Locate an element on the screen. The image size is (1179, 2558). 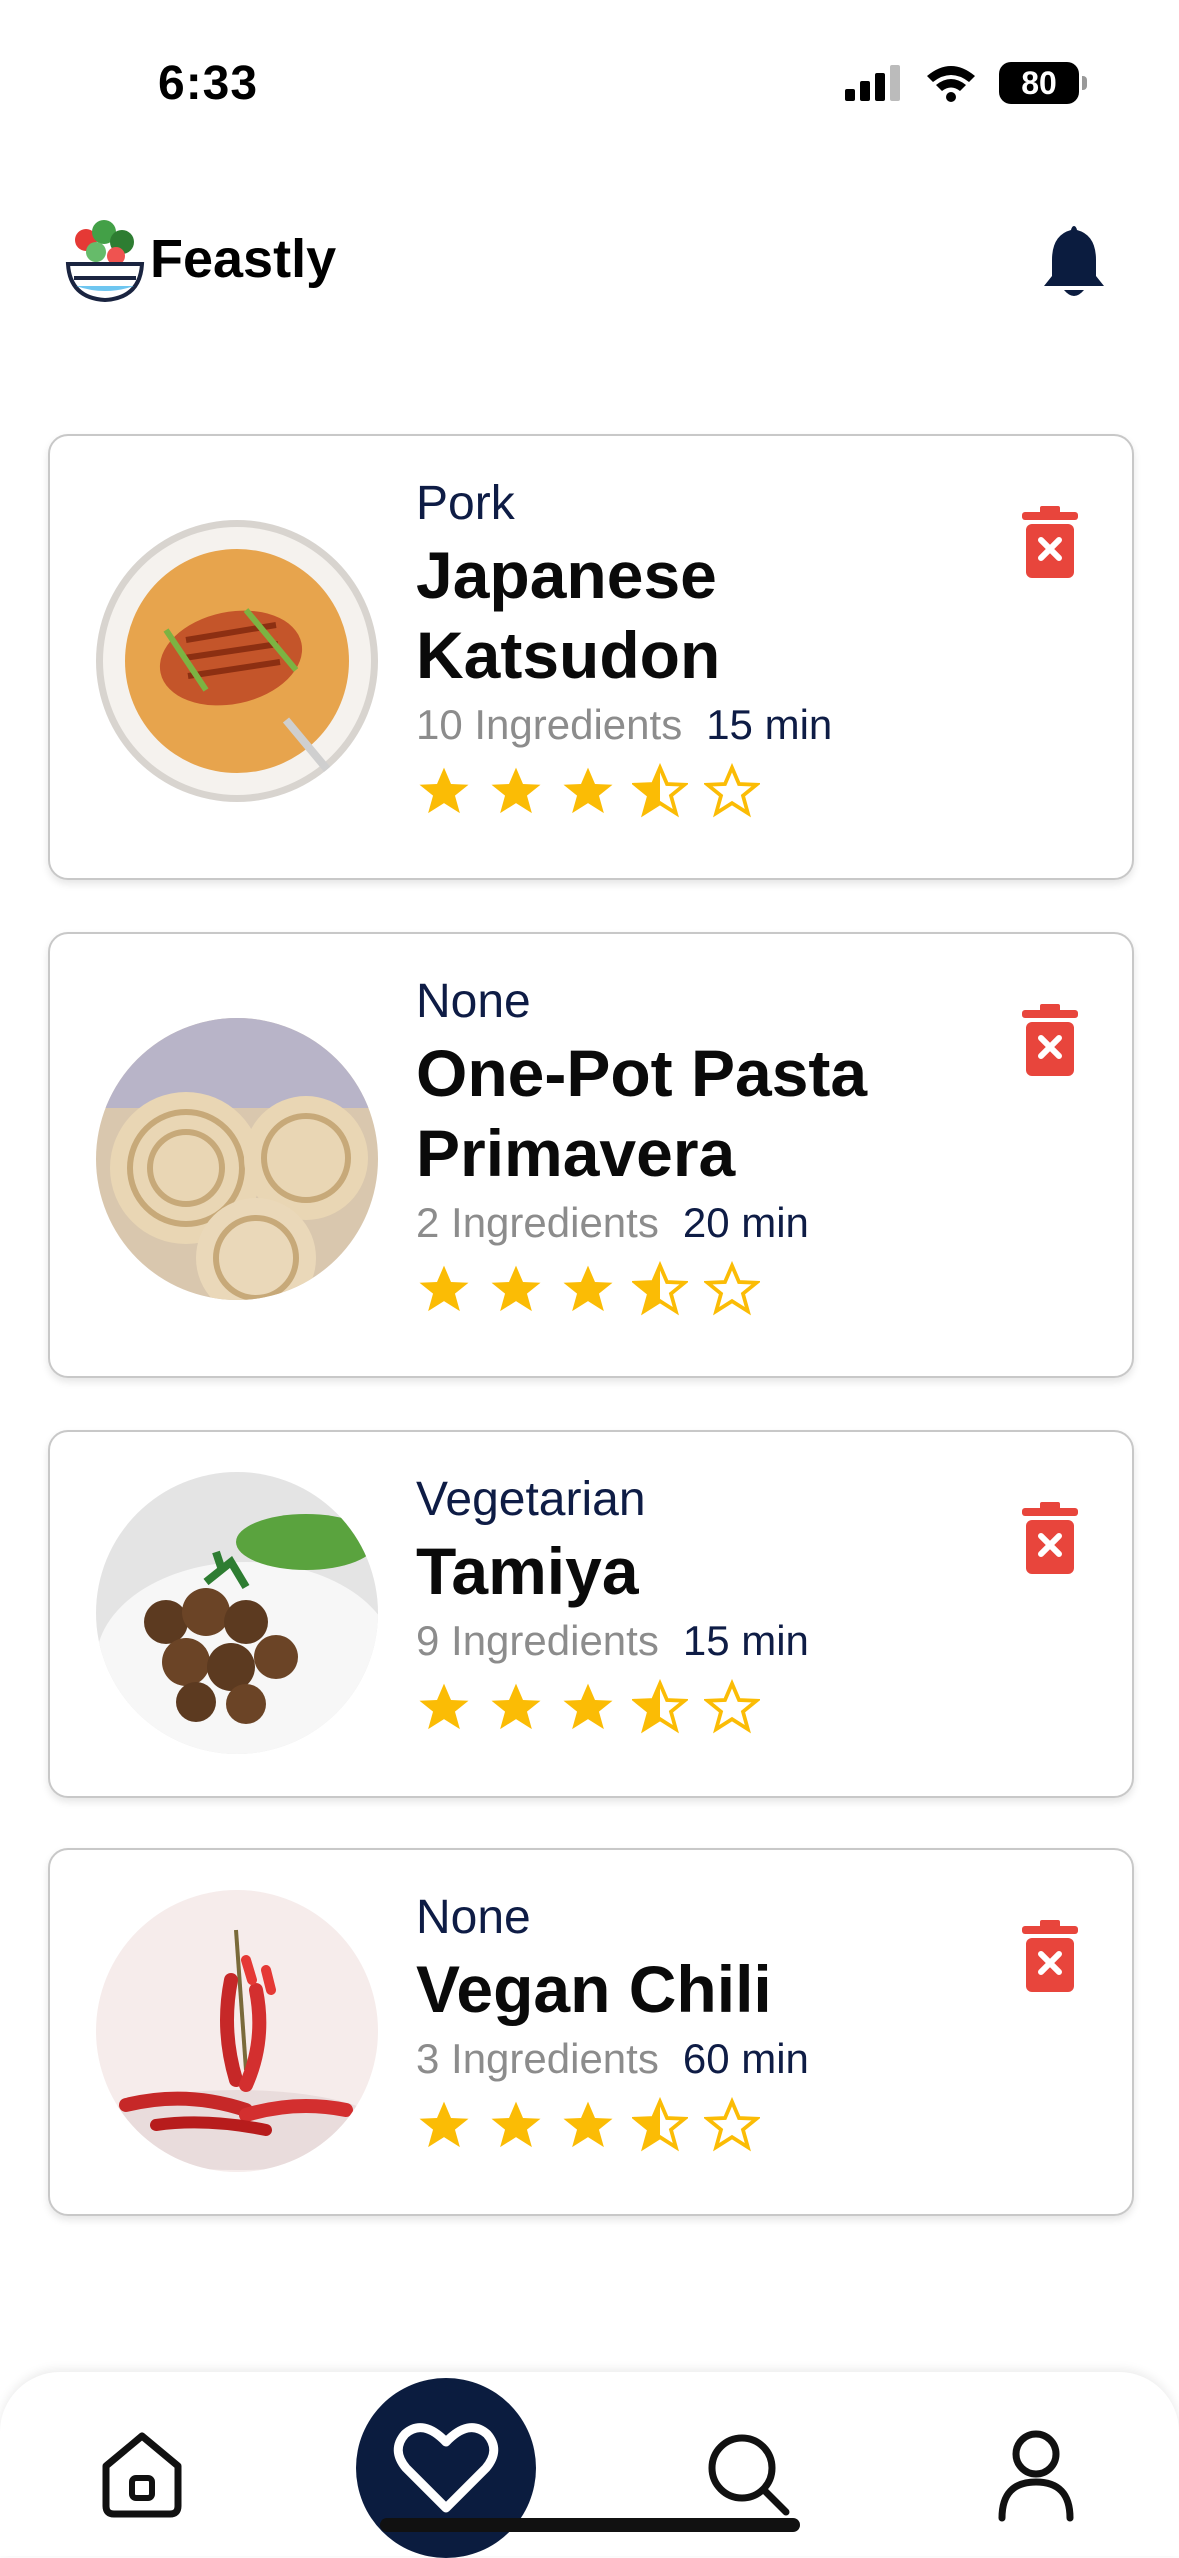
brand-name: Feastly is located at coordinates (243, 259).